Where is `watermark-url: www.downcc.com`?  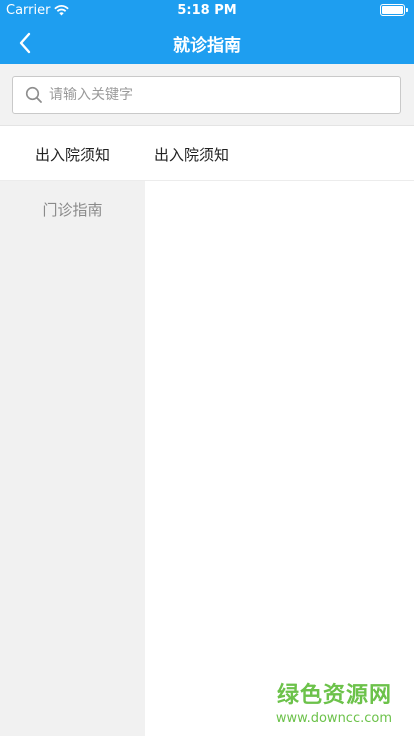
watermark-url: www.downcc.com is located at coordinates (333, 718).